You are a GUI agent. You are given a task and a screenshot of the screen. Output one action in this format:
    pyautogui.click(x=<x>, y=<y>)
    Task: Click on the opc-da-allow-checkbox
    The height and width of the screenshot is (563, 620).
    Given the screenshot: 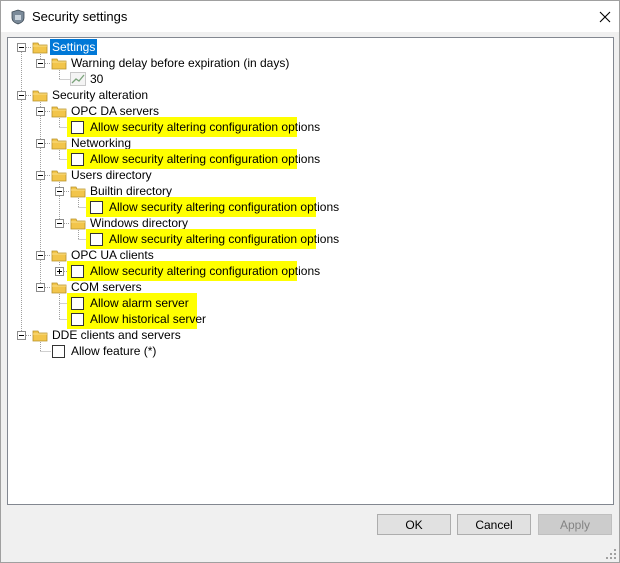 What is the action you would take?
    pyautogui.click(x=77, y=127)
    